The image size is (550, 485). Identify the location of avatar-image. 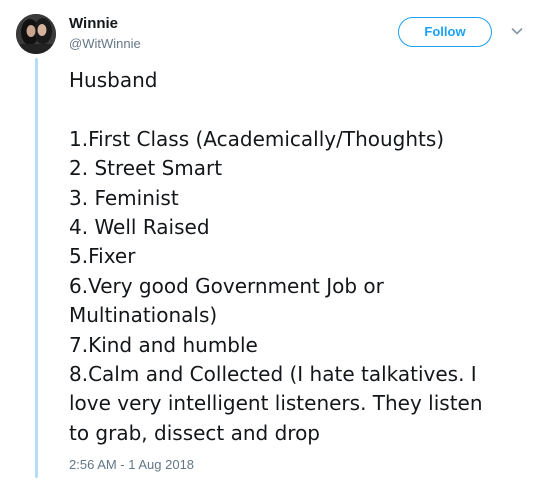
(36, 34).